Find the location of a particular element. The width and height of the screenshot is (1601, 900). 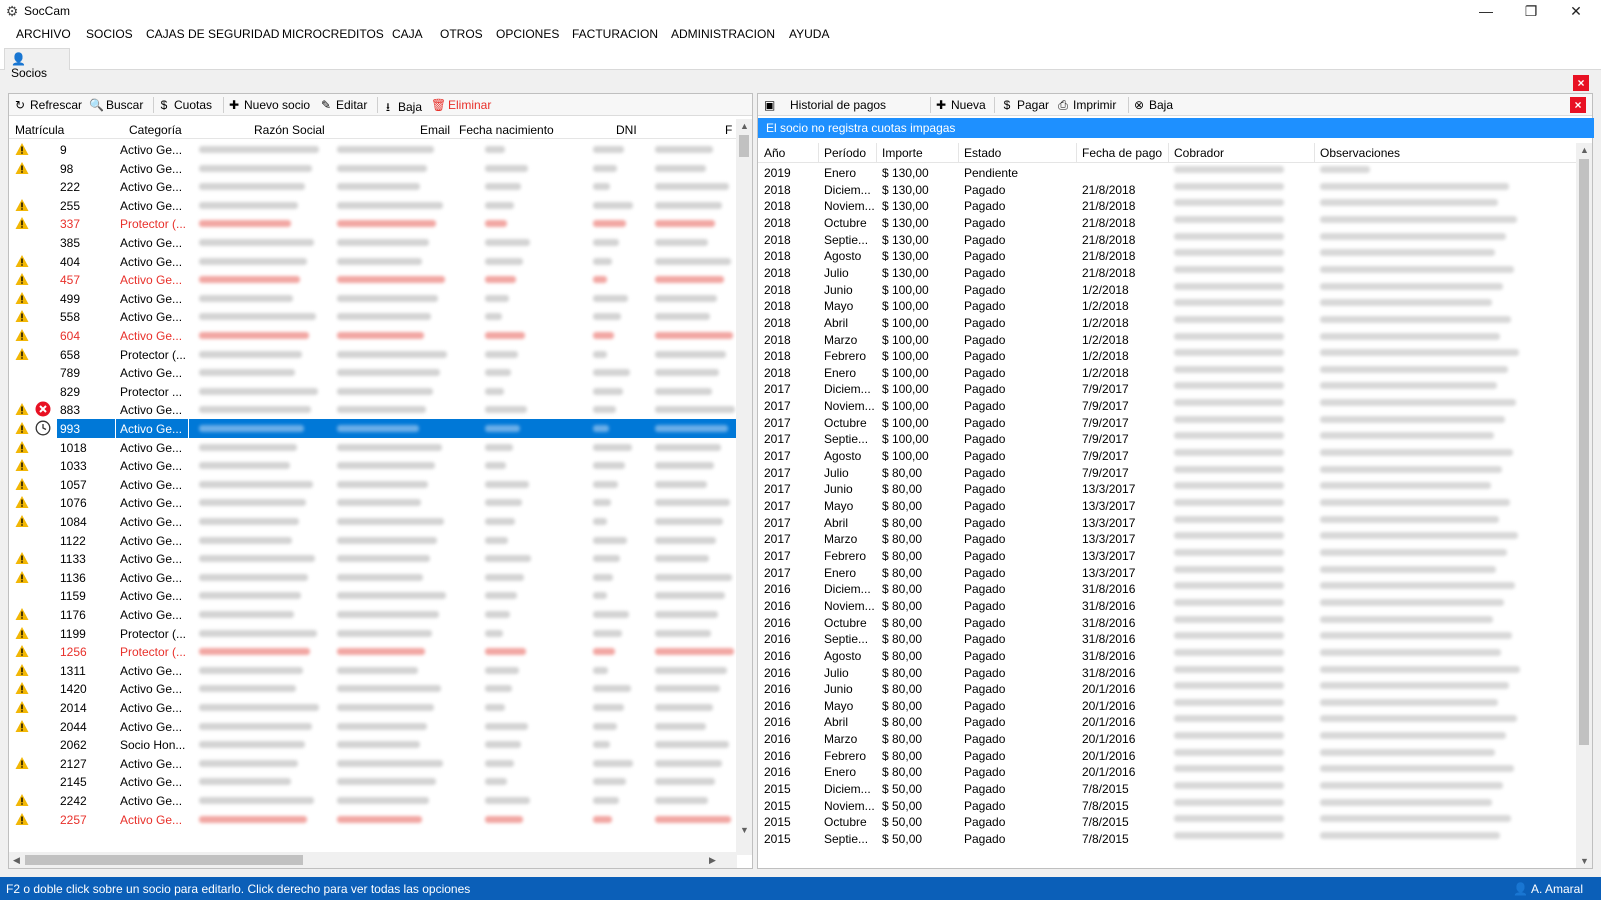

table-row: 2016 Diciem... $ 80,00 Pagado 31/8/2016 is located at coordinates (1168, 588).